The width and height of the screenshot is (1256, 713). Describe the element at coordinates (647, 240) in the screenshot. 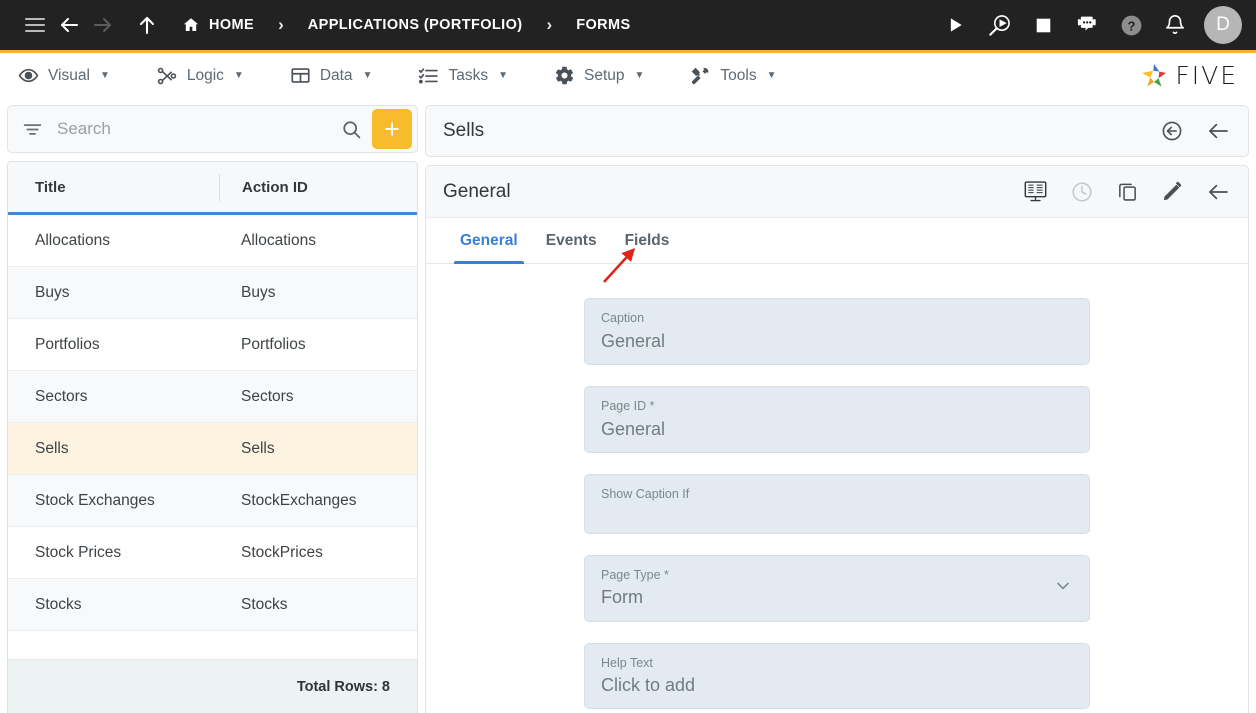

I see `tab-fields: Fields` at that location.